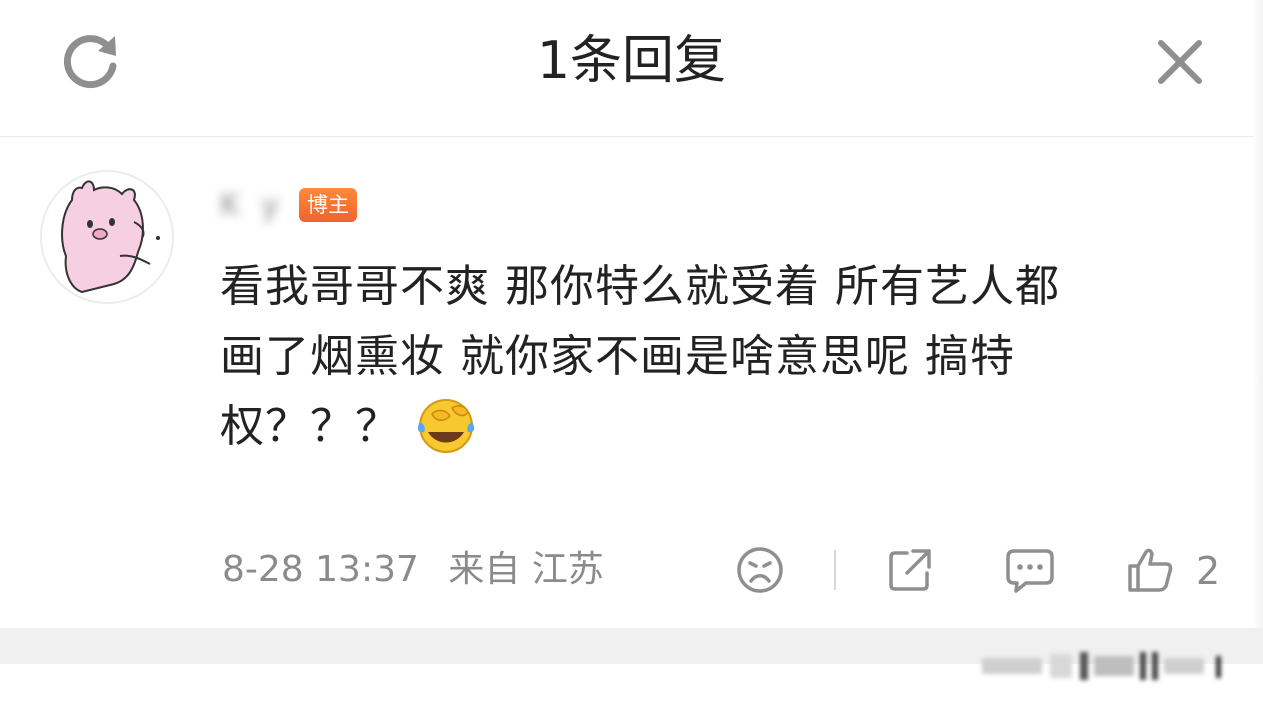 The width and height of the screenshot is (1263, 704). Describe the element at coordinates (727, 427) in the screenshot. I see `comment-line-3: 权？？？` at that location.